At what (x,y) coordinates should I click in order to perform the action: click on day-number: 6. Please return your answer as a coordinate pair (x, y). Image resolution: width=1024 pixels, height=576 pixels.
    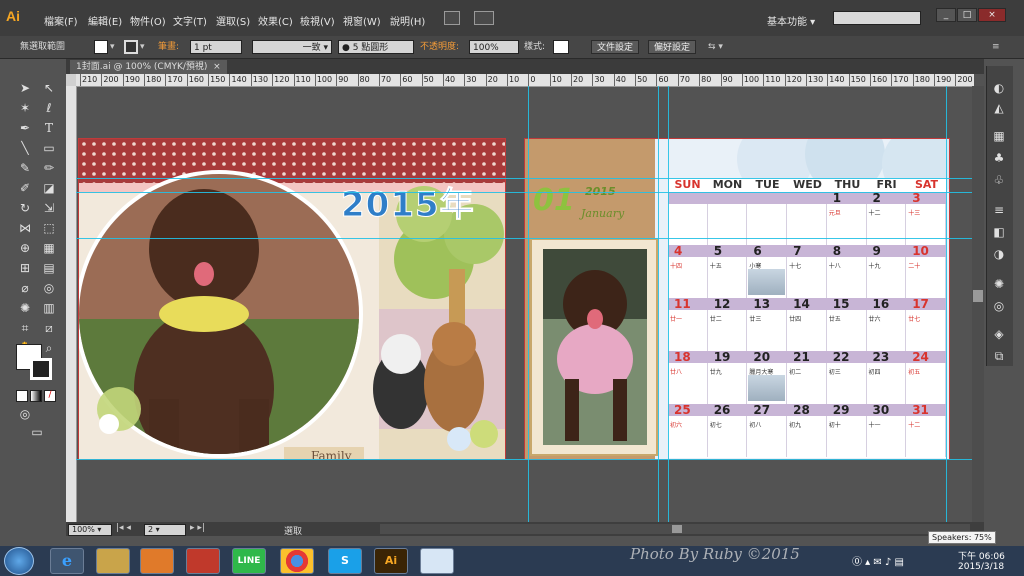
    Looking at the image, I should click on (757, 251).